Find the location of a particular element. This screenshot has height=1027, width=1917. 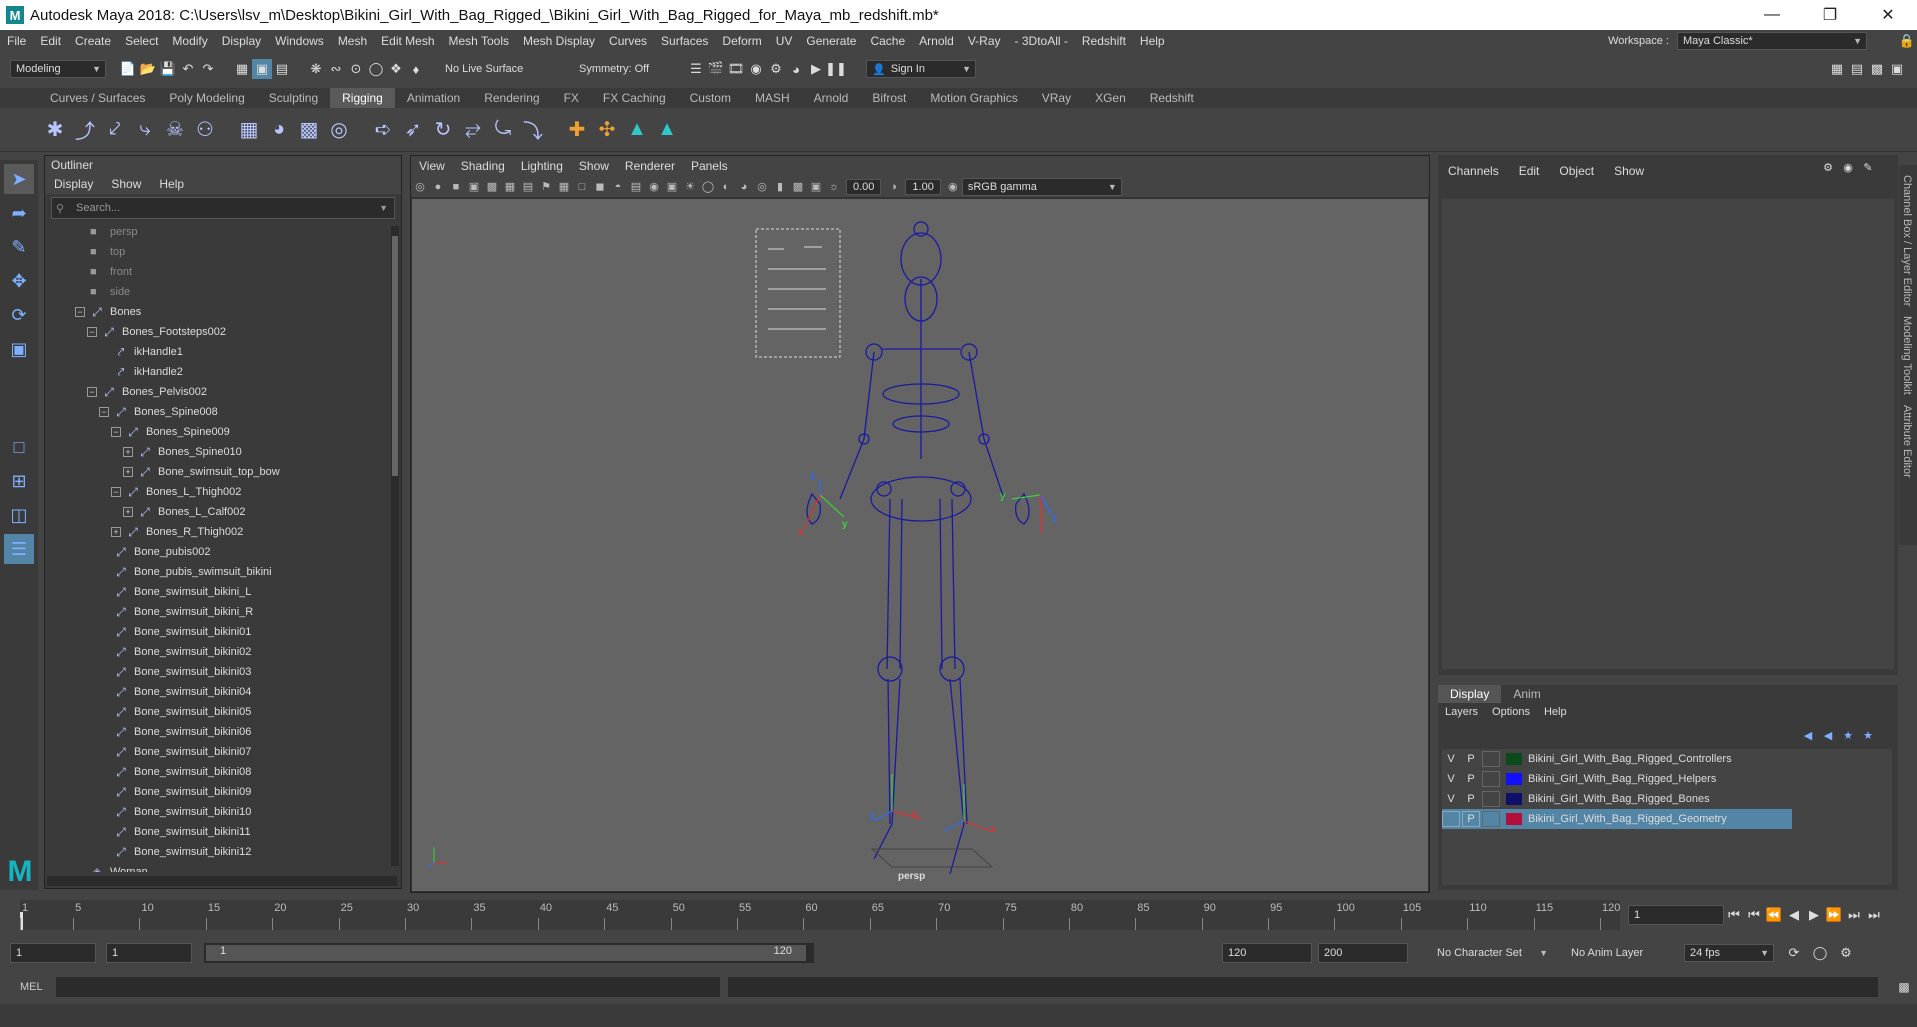

layer-menu-help: Help is located at coordinates (1555, 712).